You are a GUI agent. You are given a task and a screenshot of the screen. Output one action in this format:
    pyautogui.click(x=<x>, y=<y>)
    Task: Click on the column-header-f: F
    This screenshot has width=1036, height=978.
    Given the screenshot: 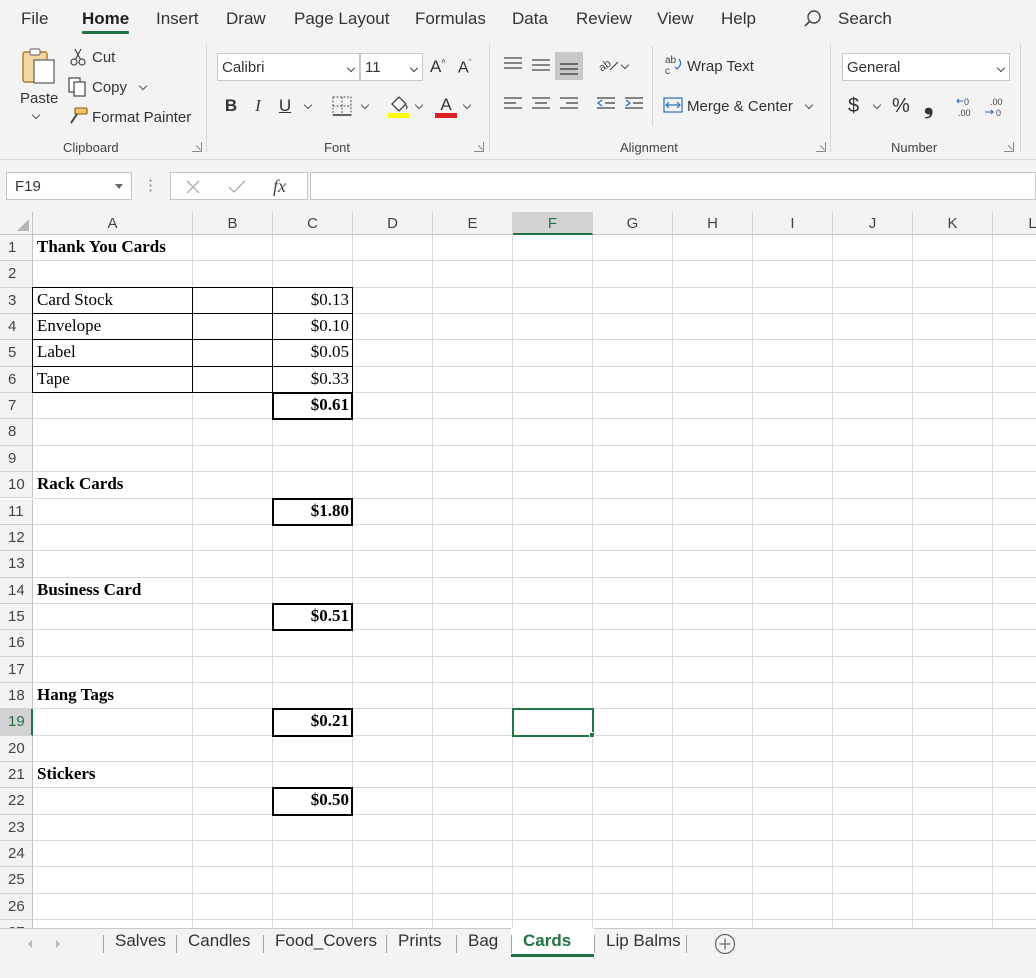 What is the action you would take?
    pyautogui.click(x=553, y=223)
    